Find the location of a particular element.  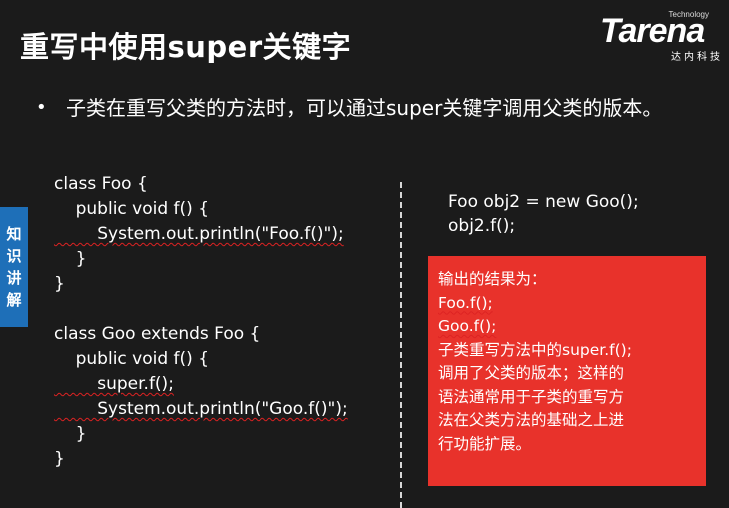

bullet-text: 子类在重写父类的方法时，可以通过super关键字调用父类的版本。 is located at coordinates (364, 108).